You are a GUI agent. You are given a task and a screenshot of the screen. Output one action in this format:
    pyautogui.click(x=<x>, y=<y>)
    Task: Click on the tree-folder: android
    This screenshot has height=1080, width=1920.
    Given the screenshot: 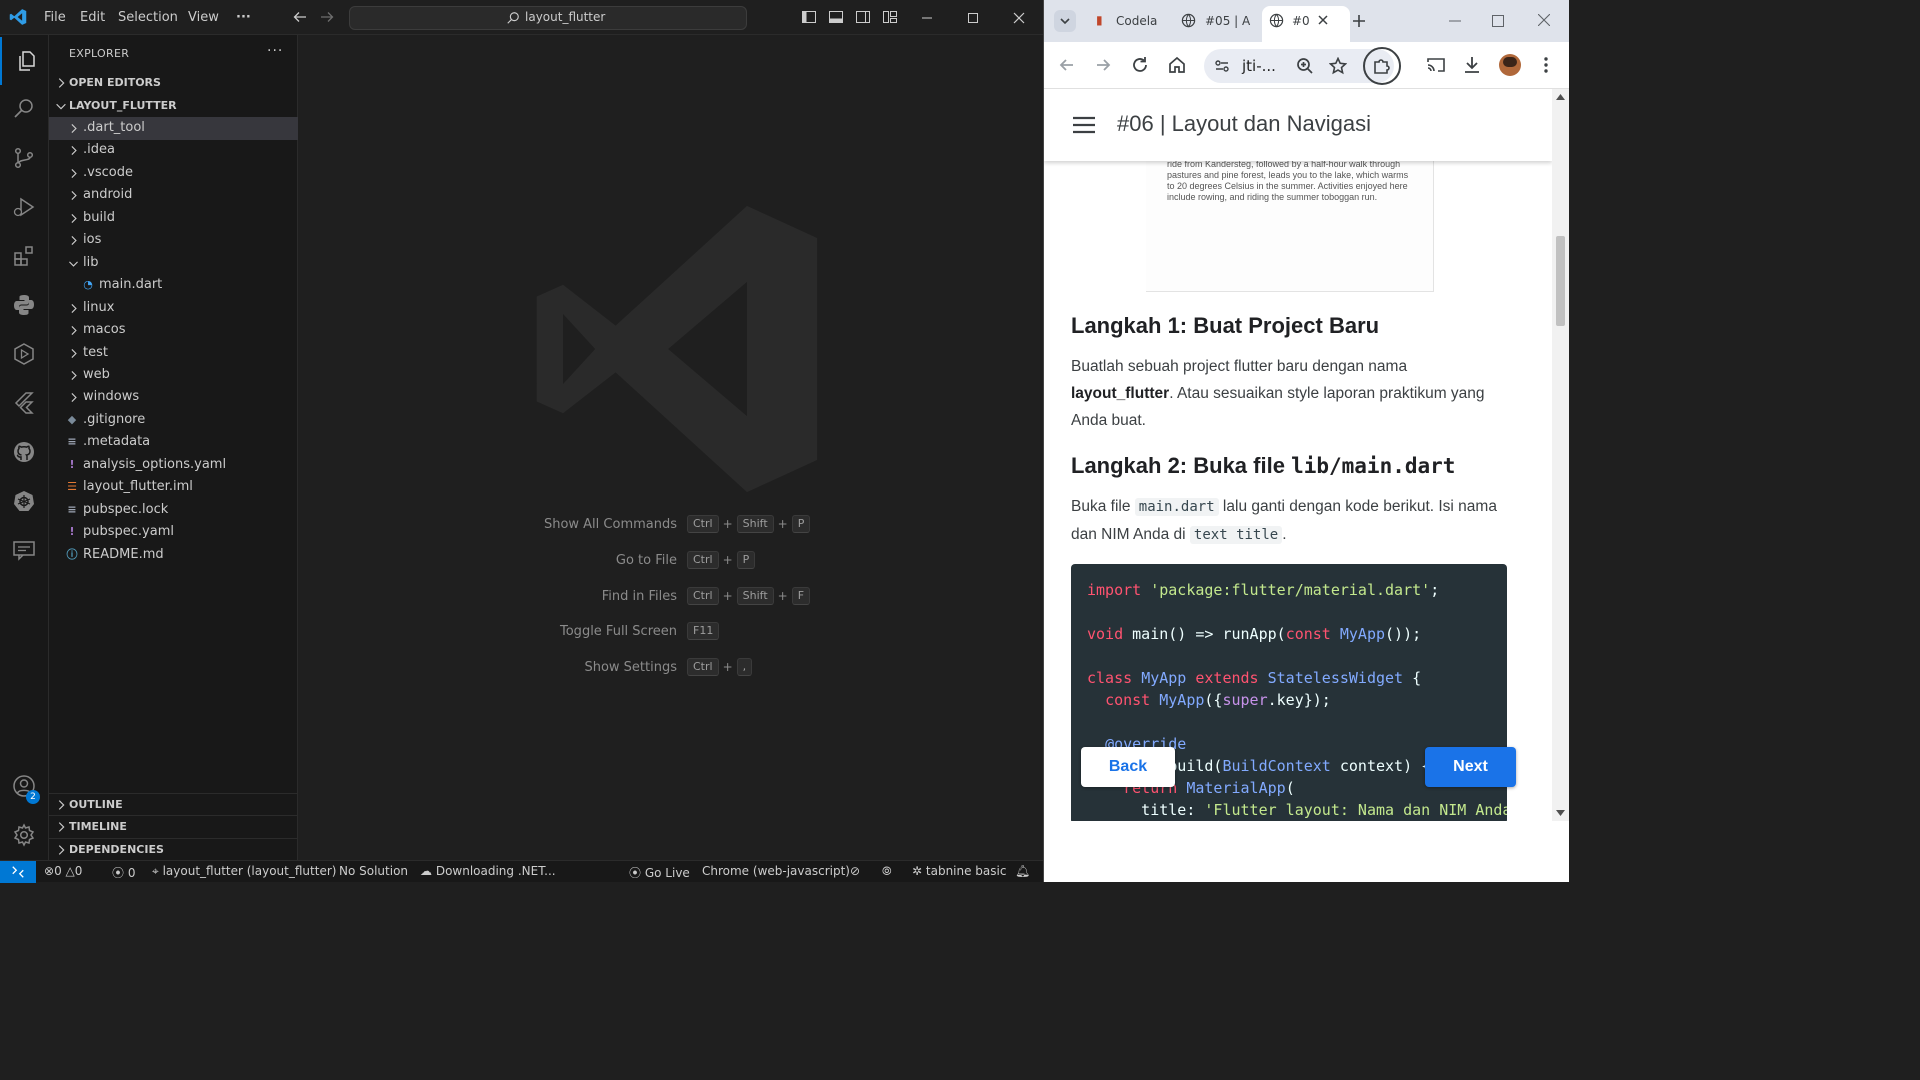 What is the action you would take?
    pyautogui.click(x=173, y=195)
    